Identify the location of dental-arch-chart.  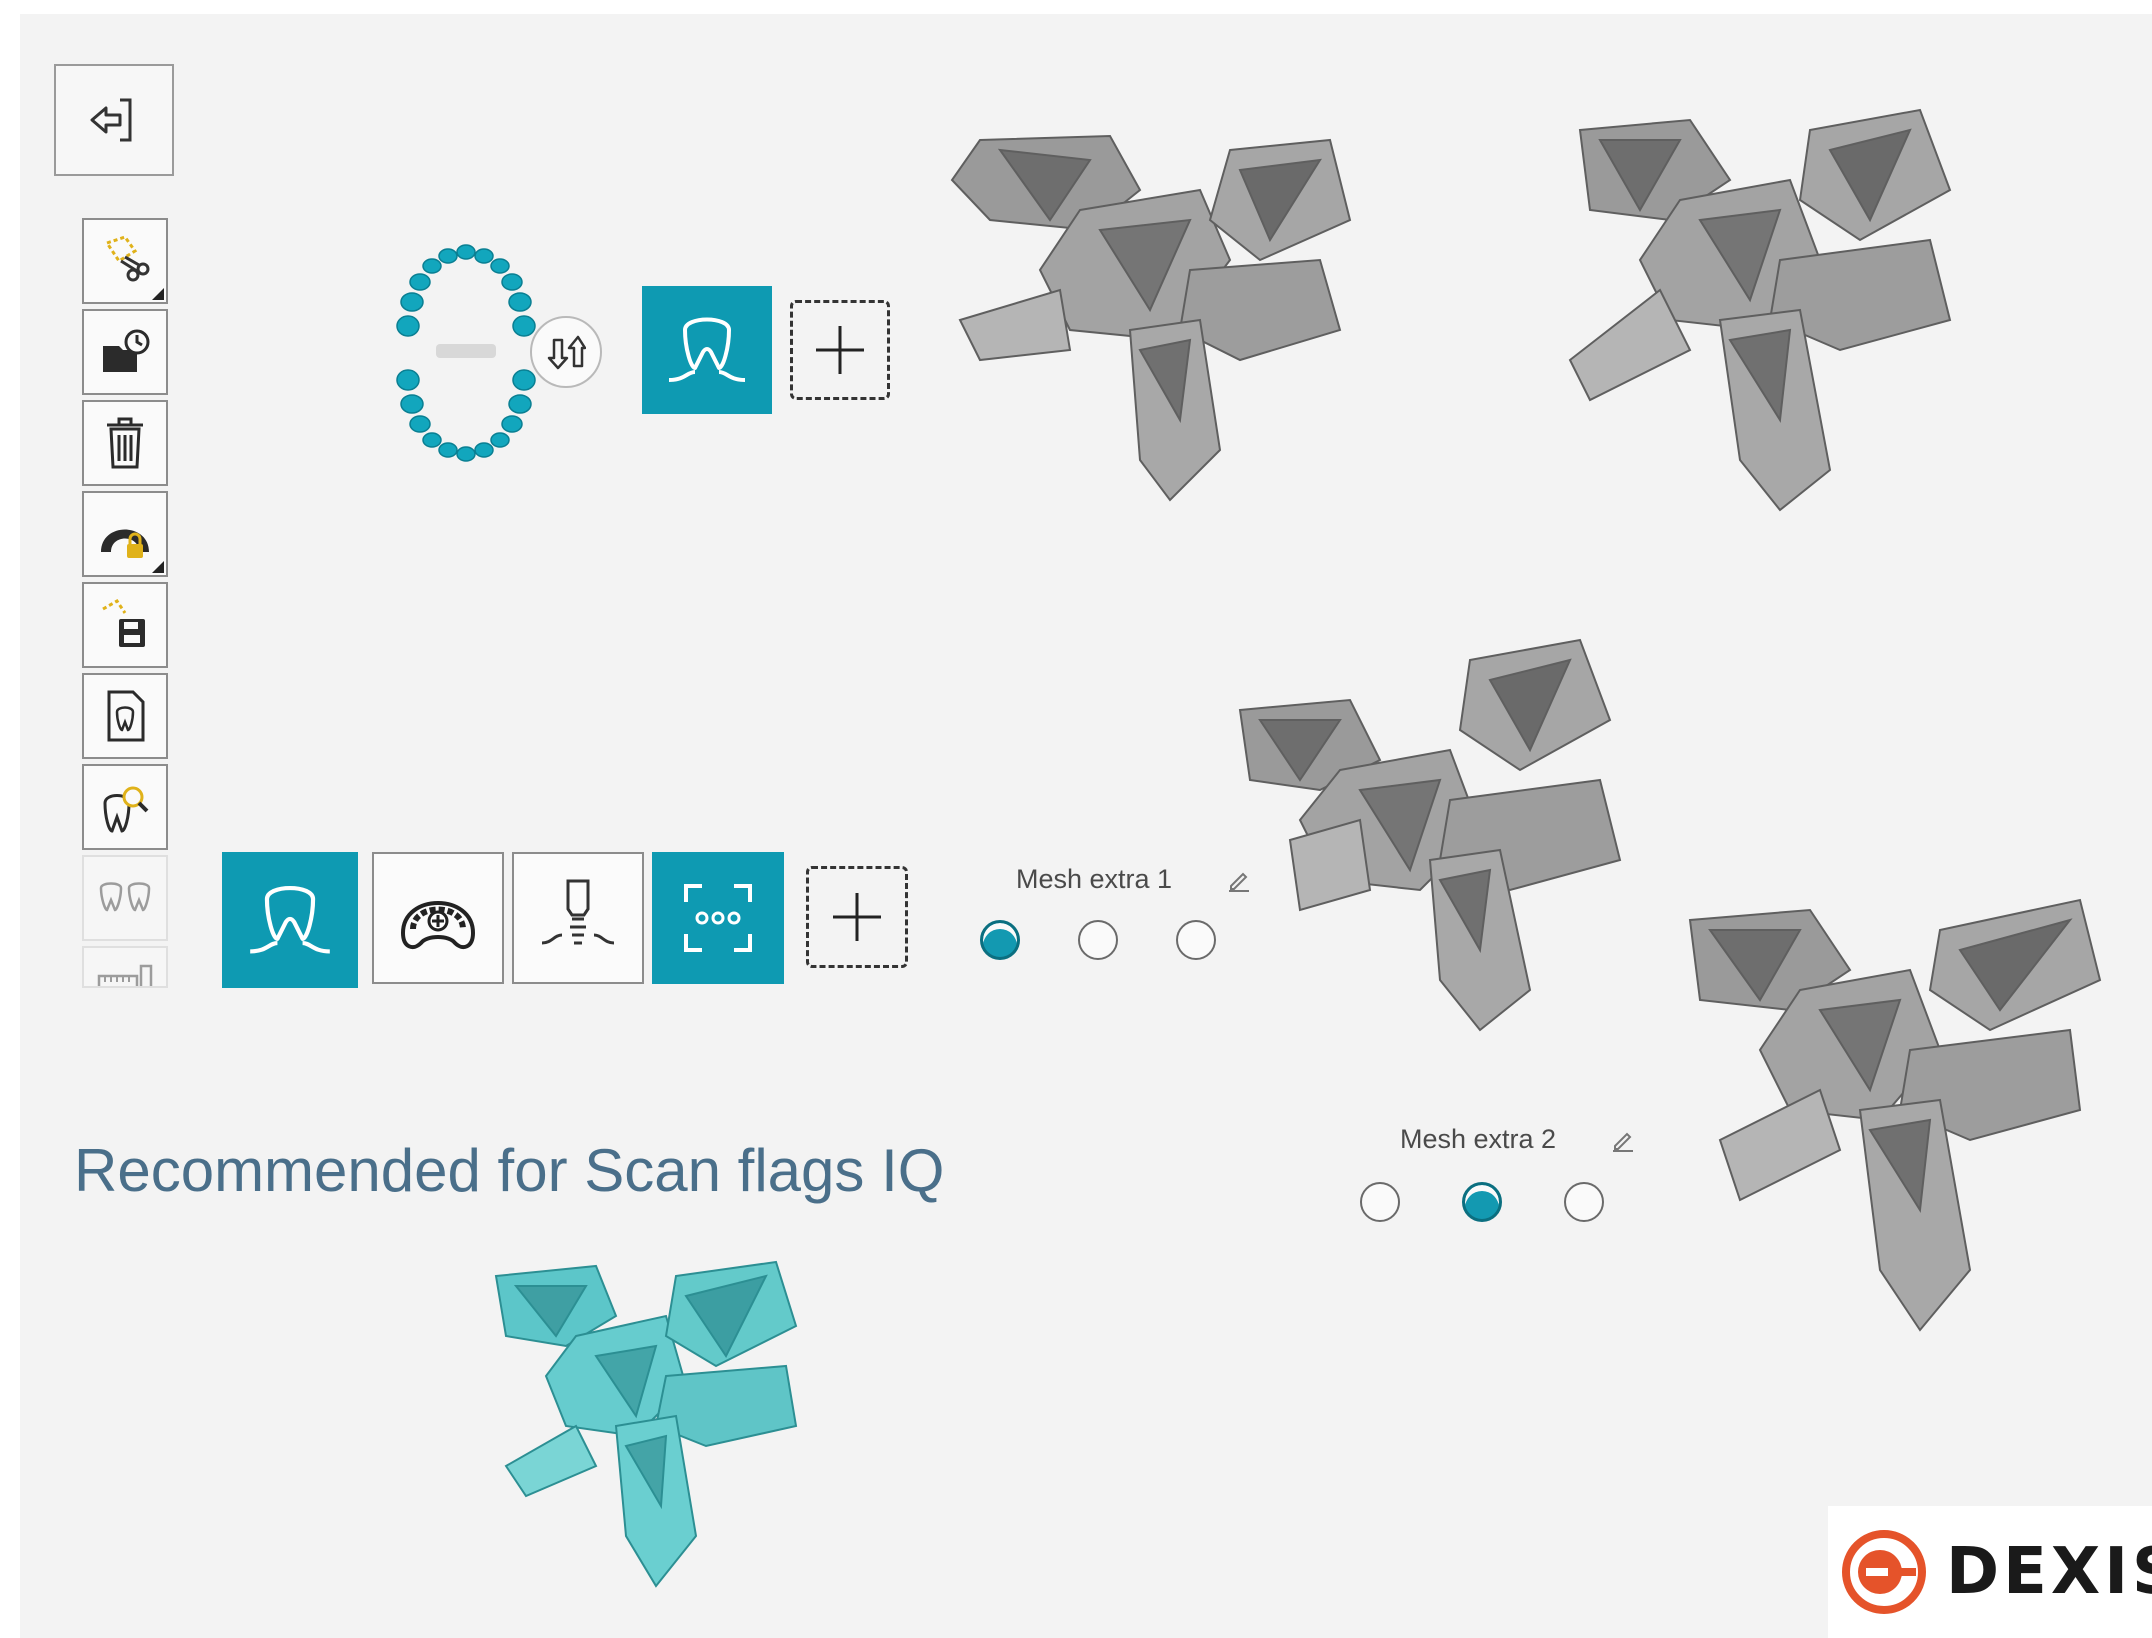
(466, 357).